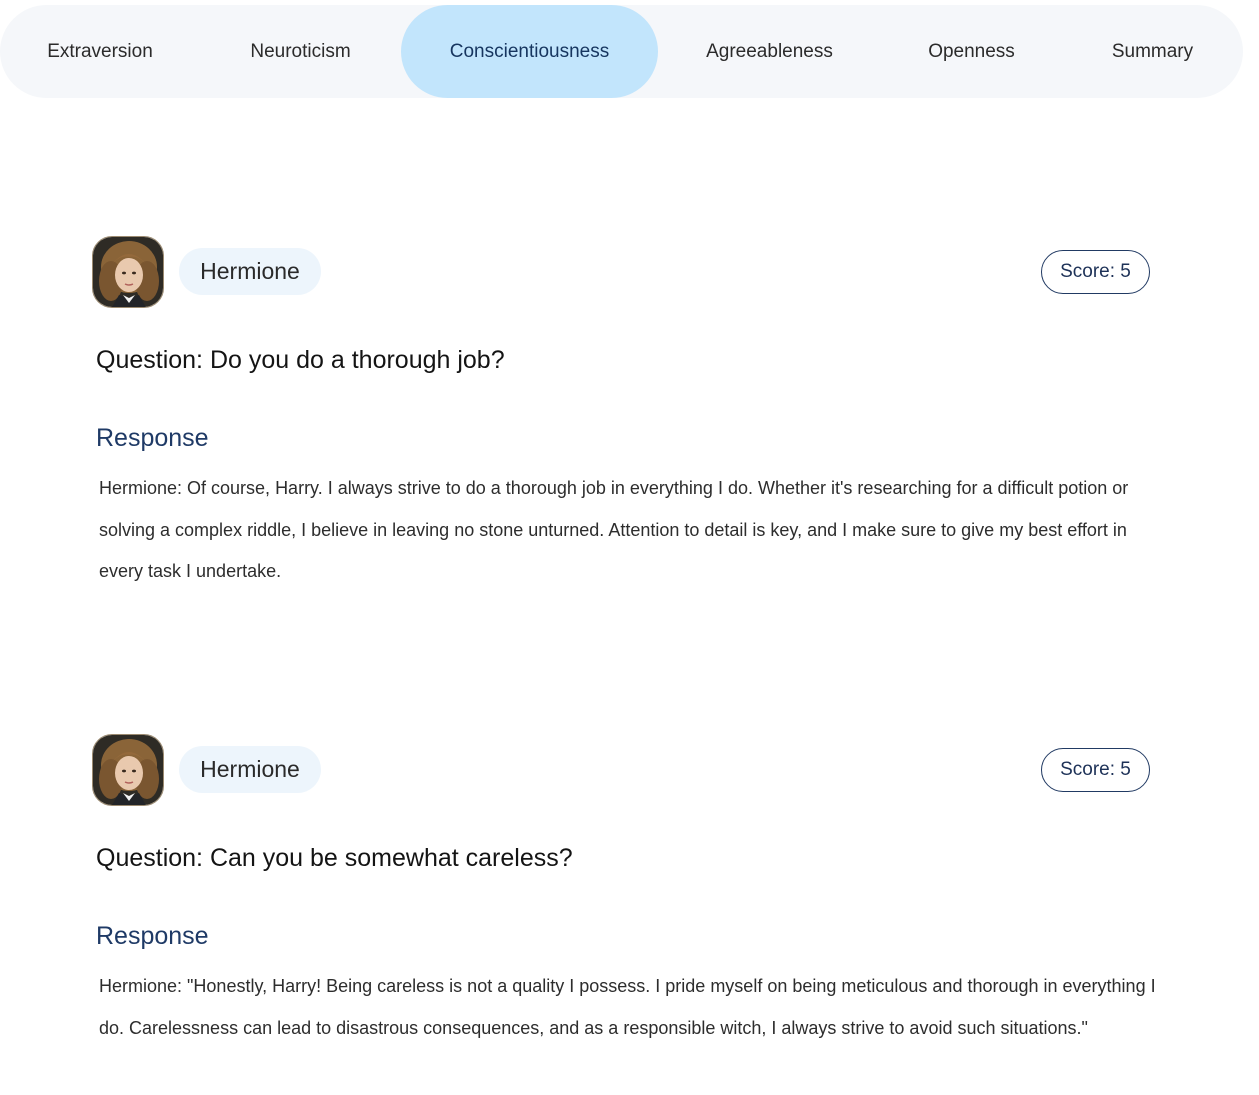 Image resolution: width=1259 pixels, height=1095 pixels. Describe the element at coordinates (971, 51) in the screenshot. I see `tab-openness: Openness` at that location.